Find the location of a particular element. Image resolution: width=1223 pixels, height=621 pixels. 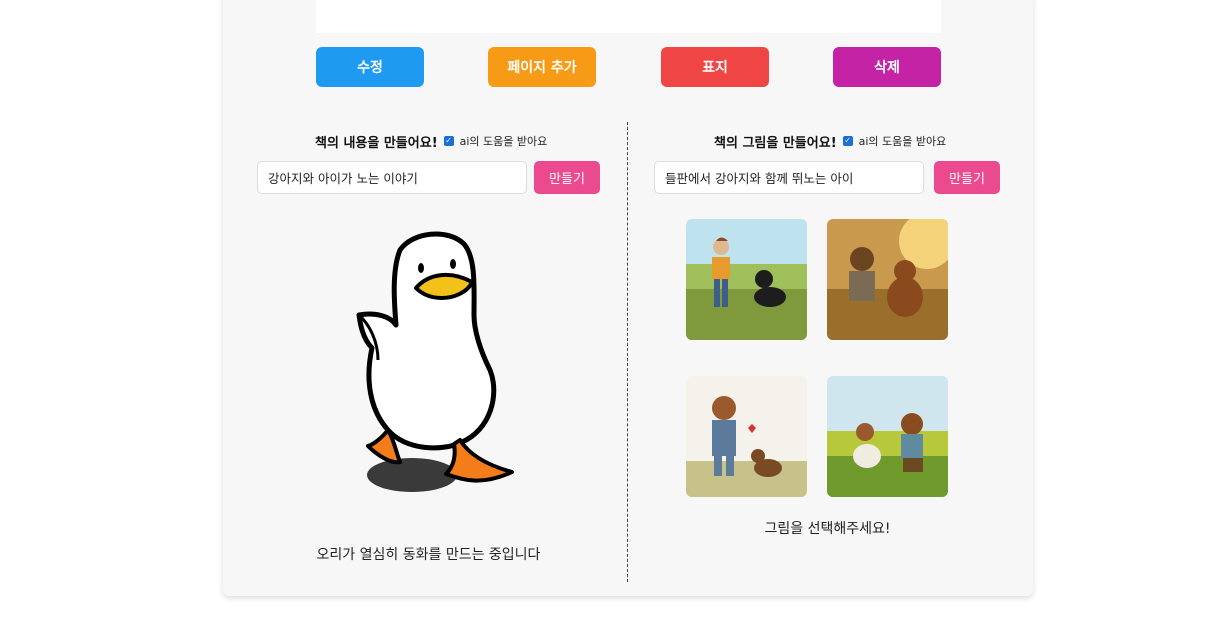

image-section-title: 책의 그림을 만들어요! is located at coordinates (775, 143).